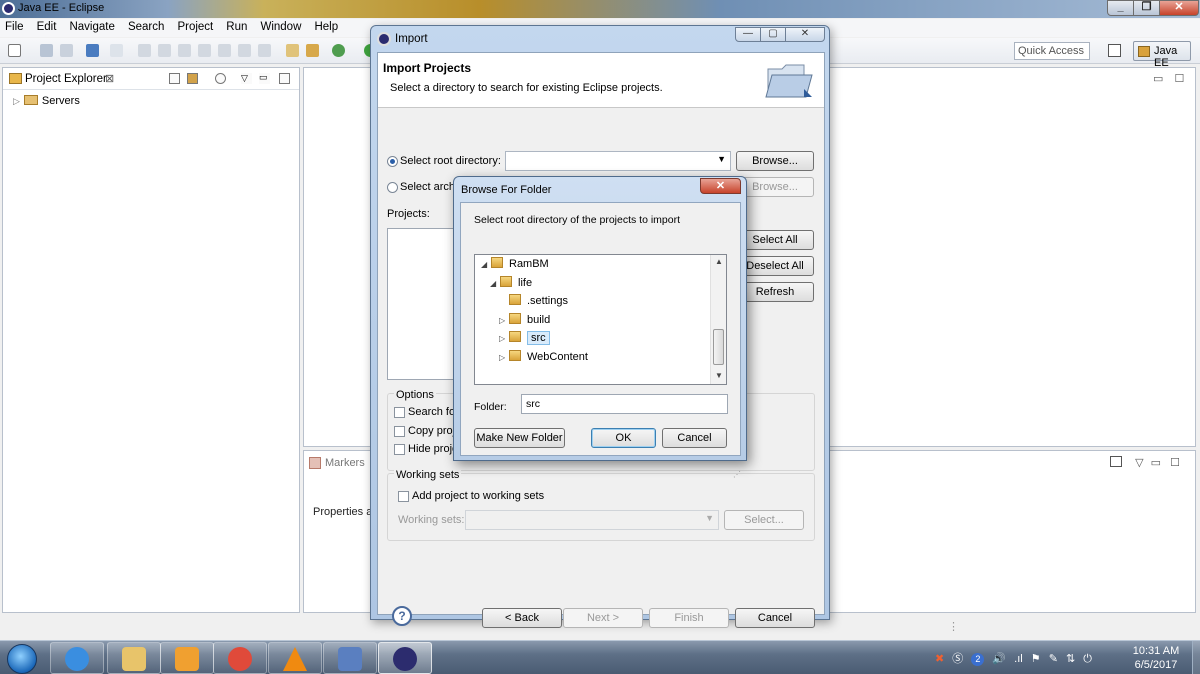 This screenshot has height=674, width=1200. I want to click on minimize-editor-icon: ▭, so click(1158, 79).